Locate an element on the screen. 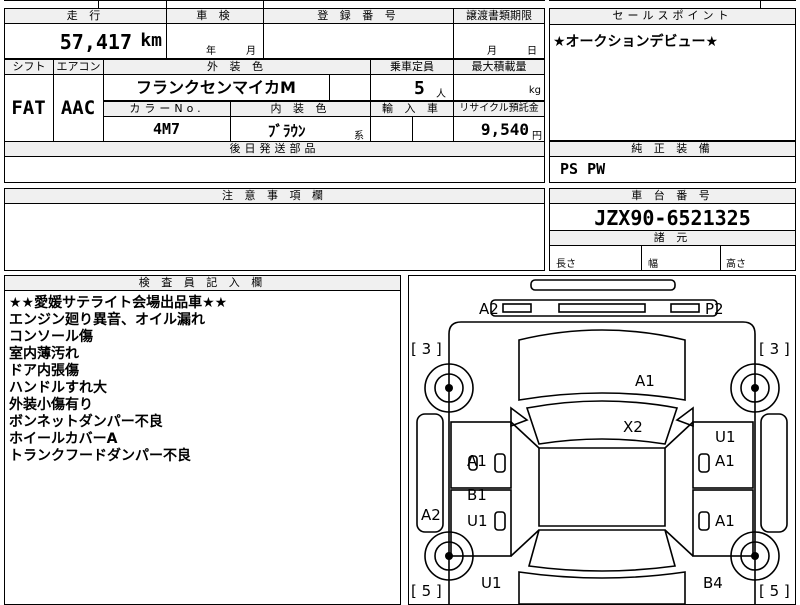  recycle-value: 9,540 is located at coordinates (504, 129).